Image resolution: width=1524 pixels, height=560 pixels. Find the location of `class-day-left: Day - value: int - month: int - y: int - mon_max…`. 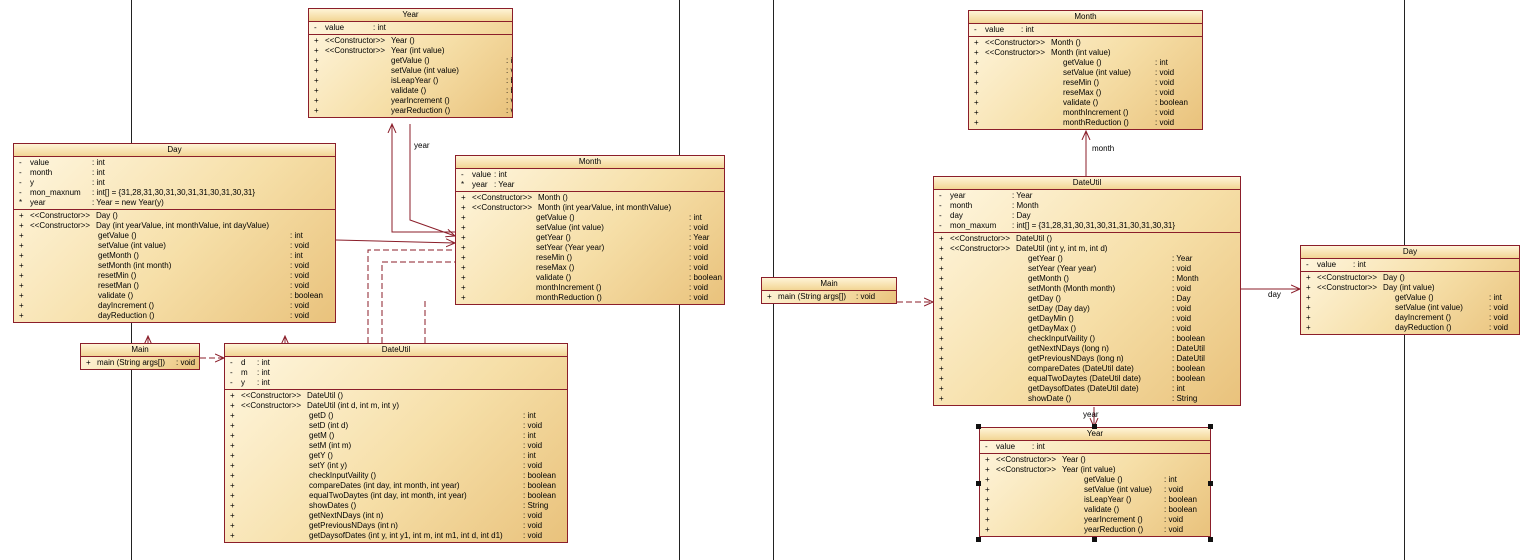

class-day-left: Day - value: int - month: int - y: int - mon_max… is located at coordinates (174, 233).